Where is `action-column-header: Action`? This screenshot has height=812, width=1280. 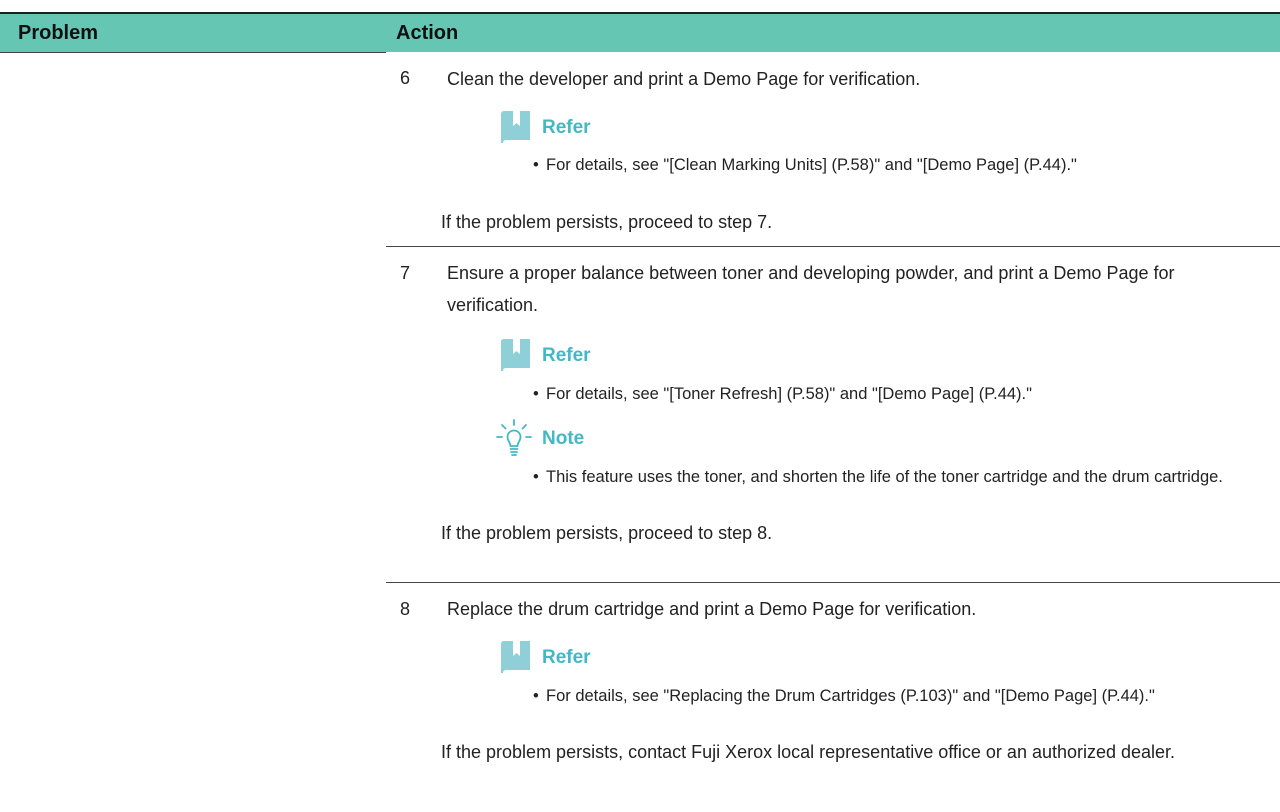 action-column-header: Action is located at coordinates (427, 33).